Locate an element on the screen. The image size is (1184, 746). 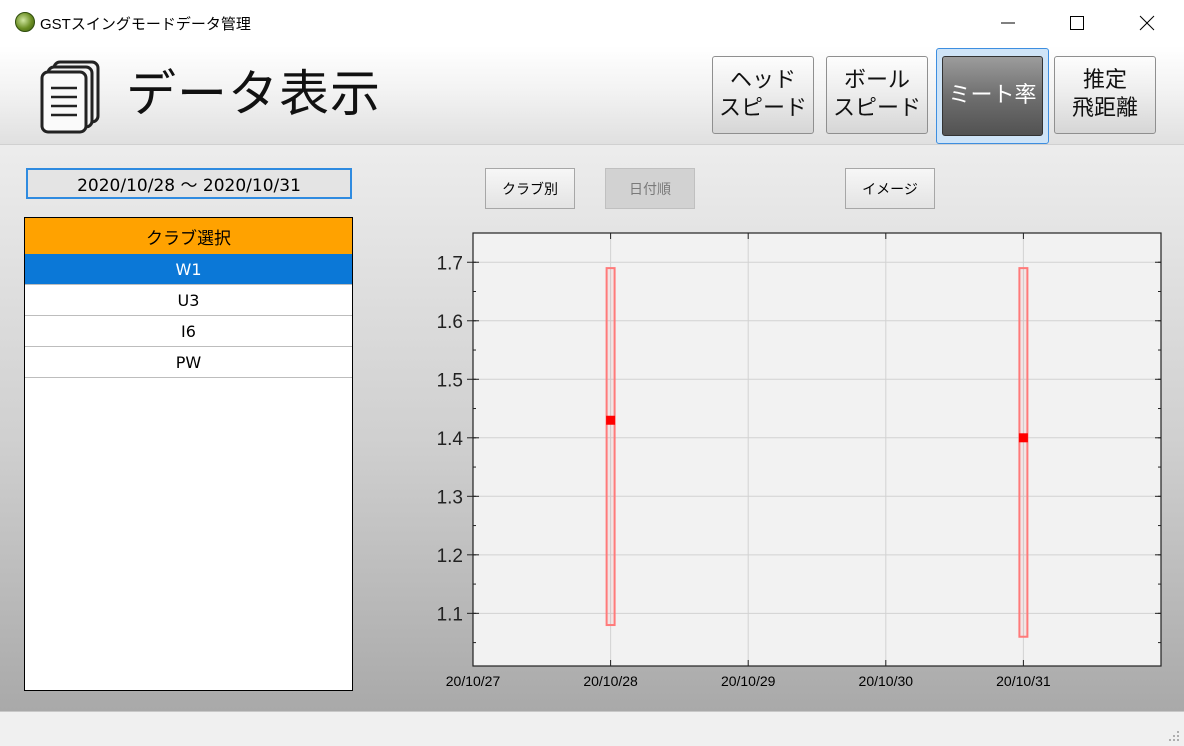
club-list-header: クラブ選択 is located at coordinates (188, 236).